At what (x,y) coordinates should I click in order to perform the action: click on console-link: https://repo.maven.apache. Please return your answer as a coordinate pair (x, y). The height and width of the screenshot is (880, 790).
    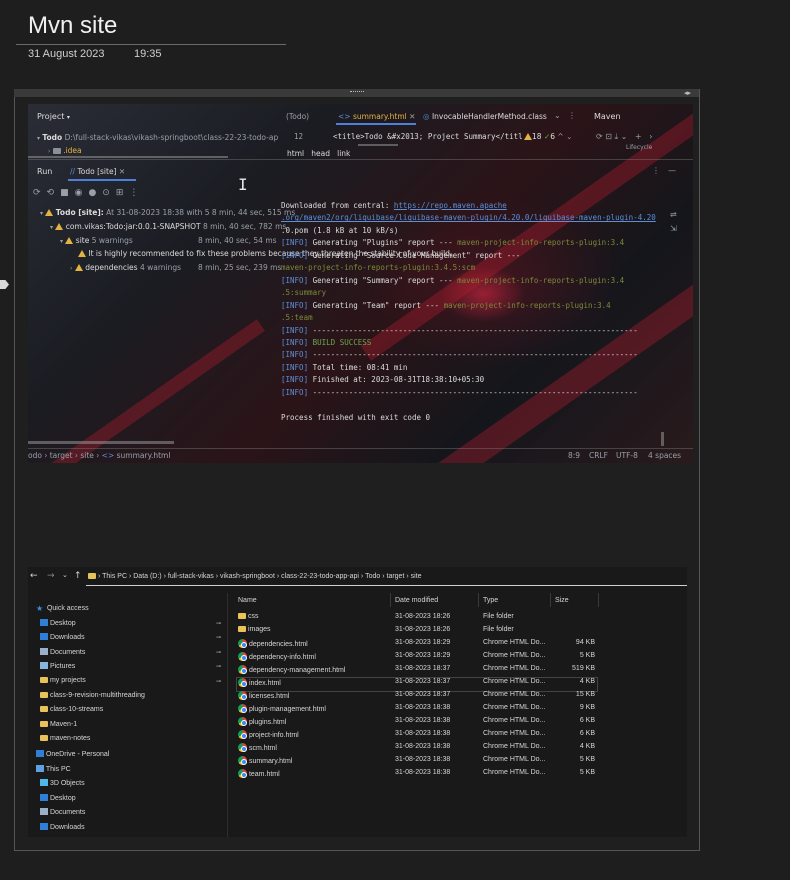
    Looking at the image, I should click on (450, 205).